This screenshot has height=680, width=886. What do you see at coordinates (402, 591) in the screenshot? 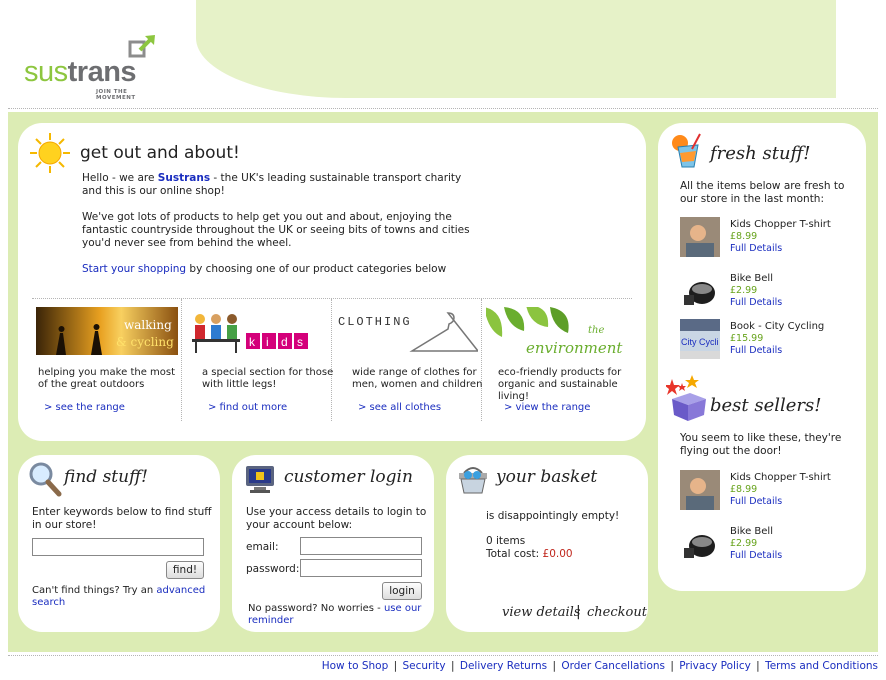
I see `login-button: login` at bounding box center [402, 591].